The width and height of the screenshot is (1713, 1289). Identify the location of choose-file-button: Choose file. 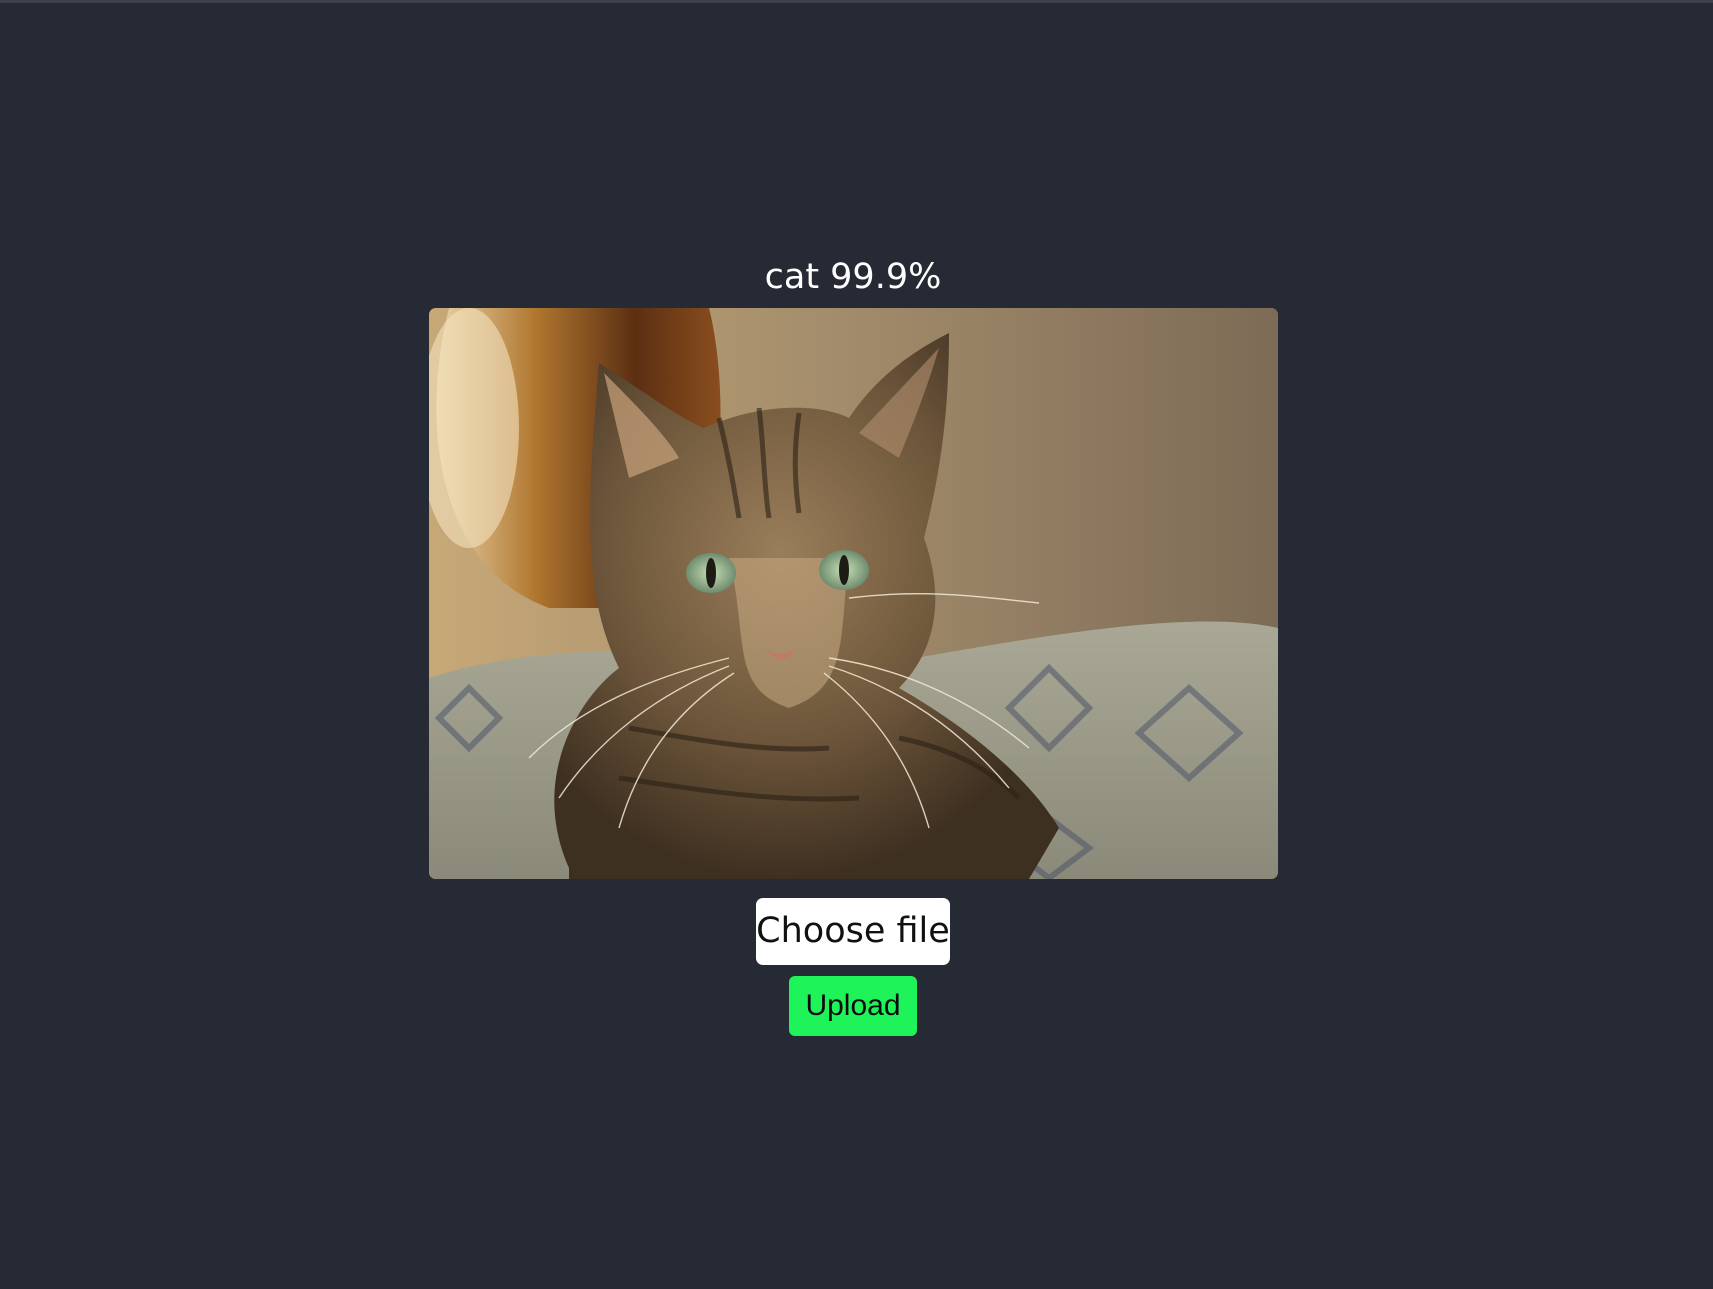
(853, 931).